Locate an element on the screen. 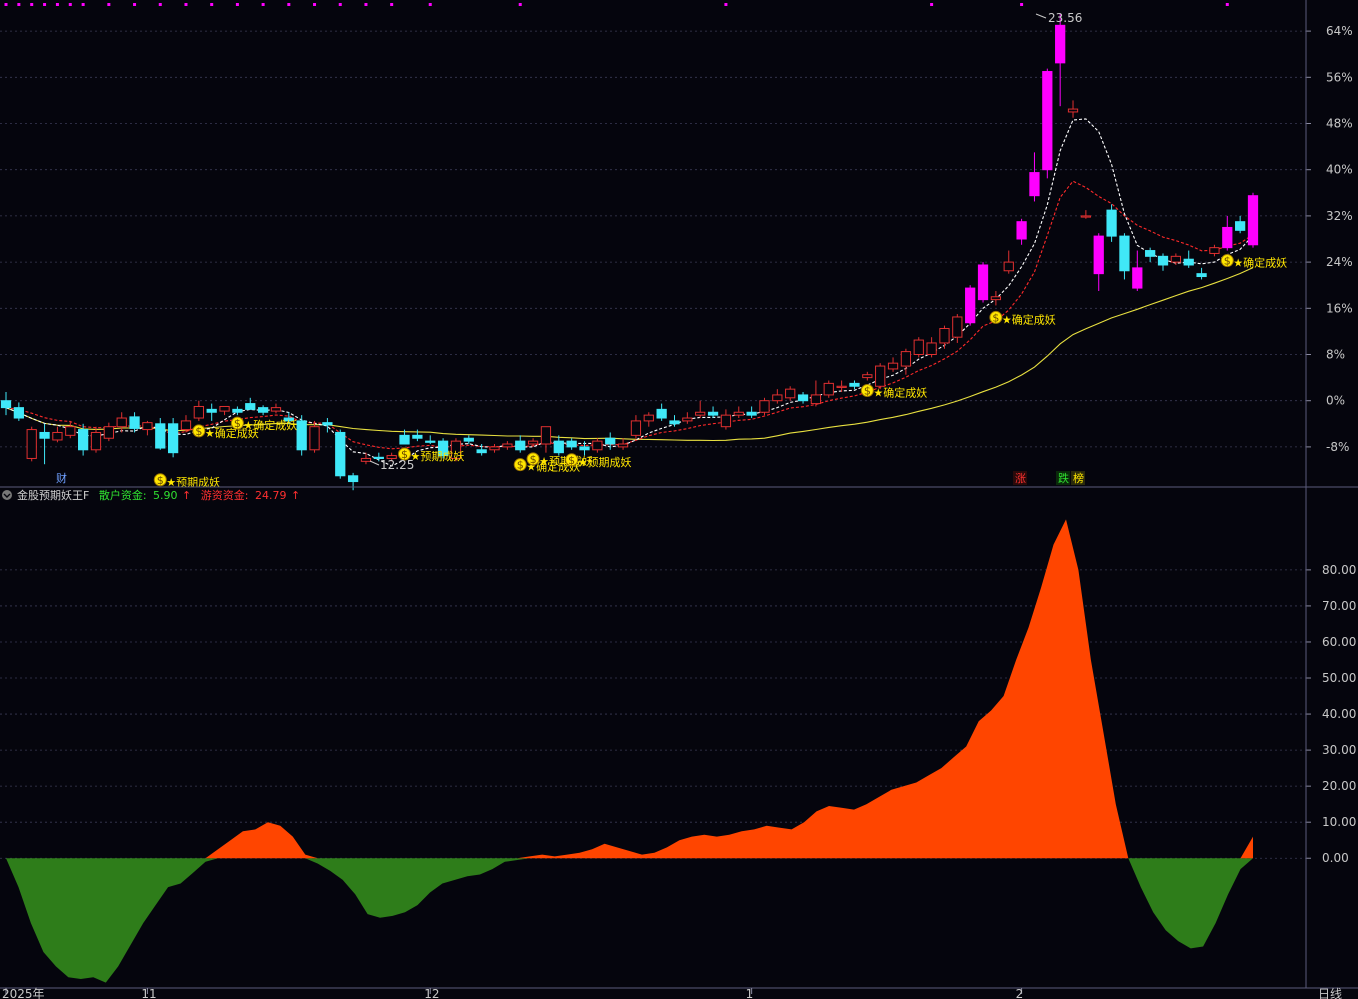 The image size is (1358, 999). bang-marker: 榜 is located at coordinates (1078, 478).